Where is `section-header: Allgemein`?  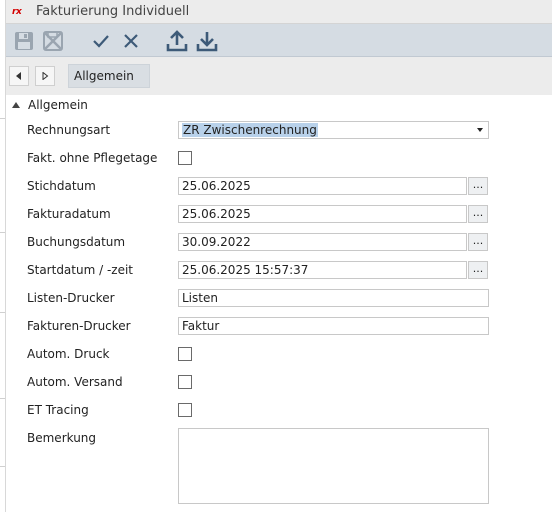
section-header: Allgemein is located at coordinates (279, 105).